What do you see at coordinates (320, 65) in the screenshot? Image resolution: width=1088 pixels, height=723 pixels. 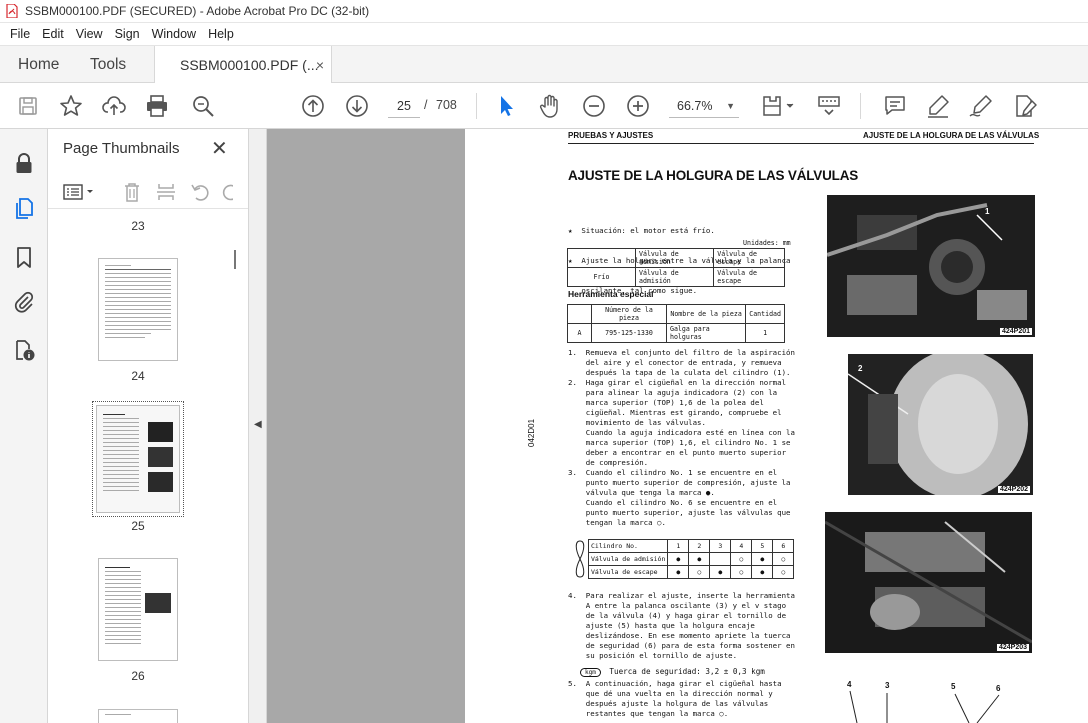 I see `tab-close-button: ×` at bounding box center [320, 65].